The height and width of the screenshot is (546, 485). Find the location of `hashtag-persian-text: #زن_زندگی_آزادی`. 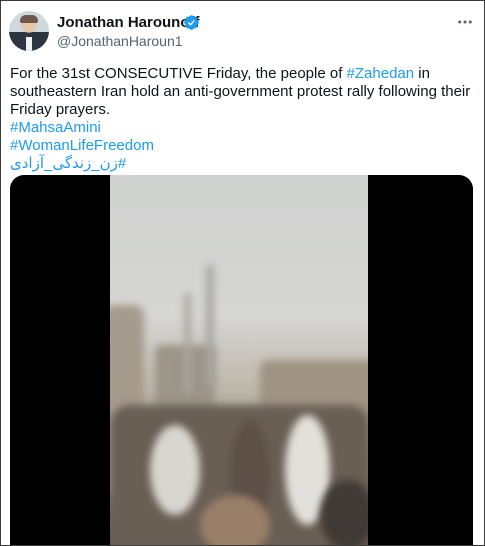

hashtag-persian-text: #زن_زندگی_آزادی is located at coordinates (68, 163).